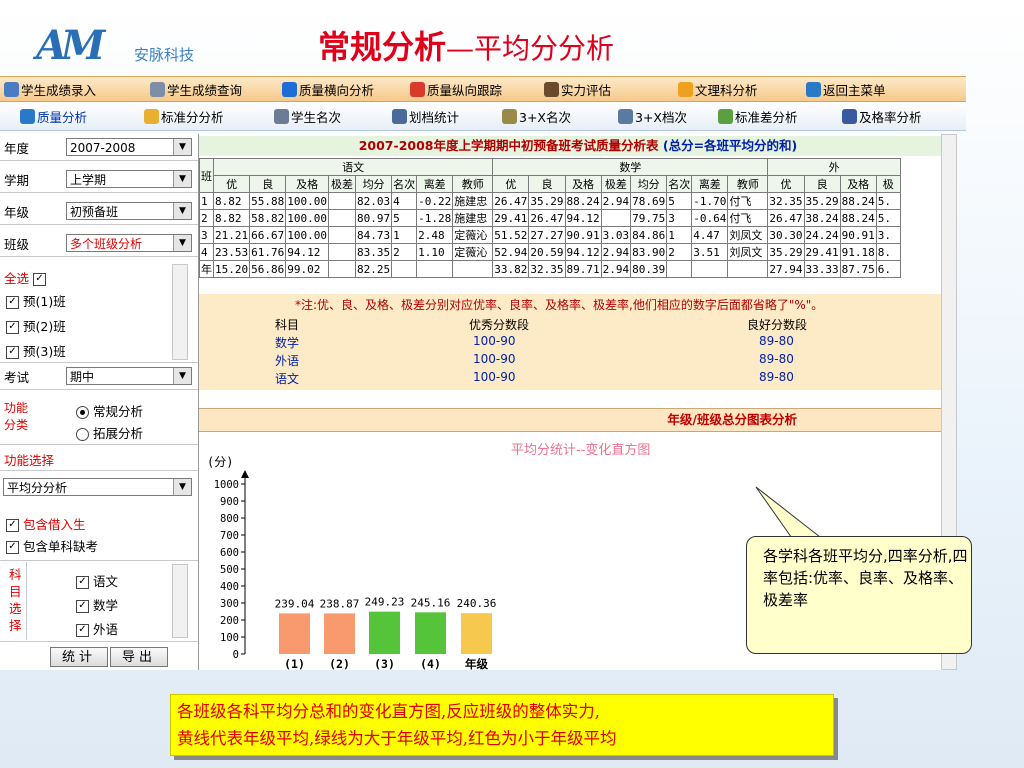  Describe the element at coordinates (118, 433) in the screenshot. I see `radio-label: 拓展分析` at that location.